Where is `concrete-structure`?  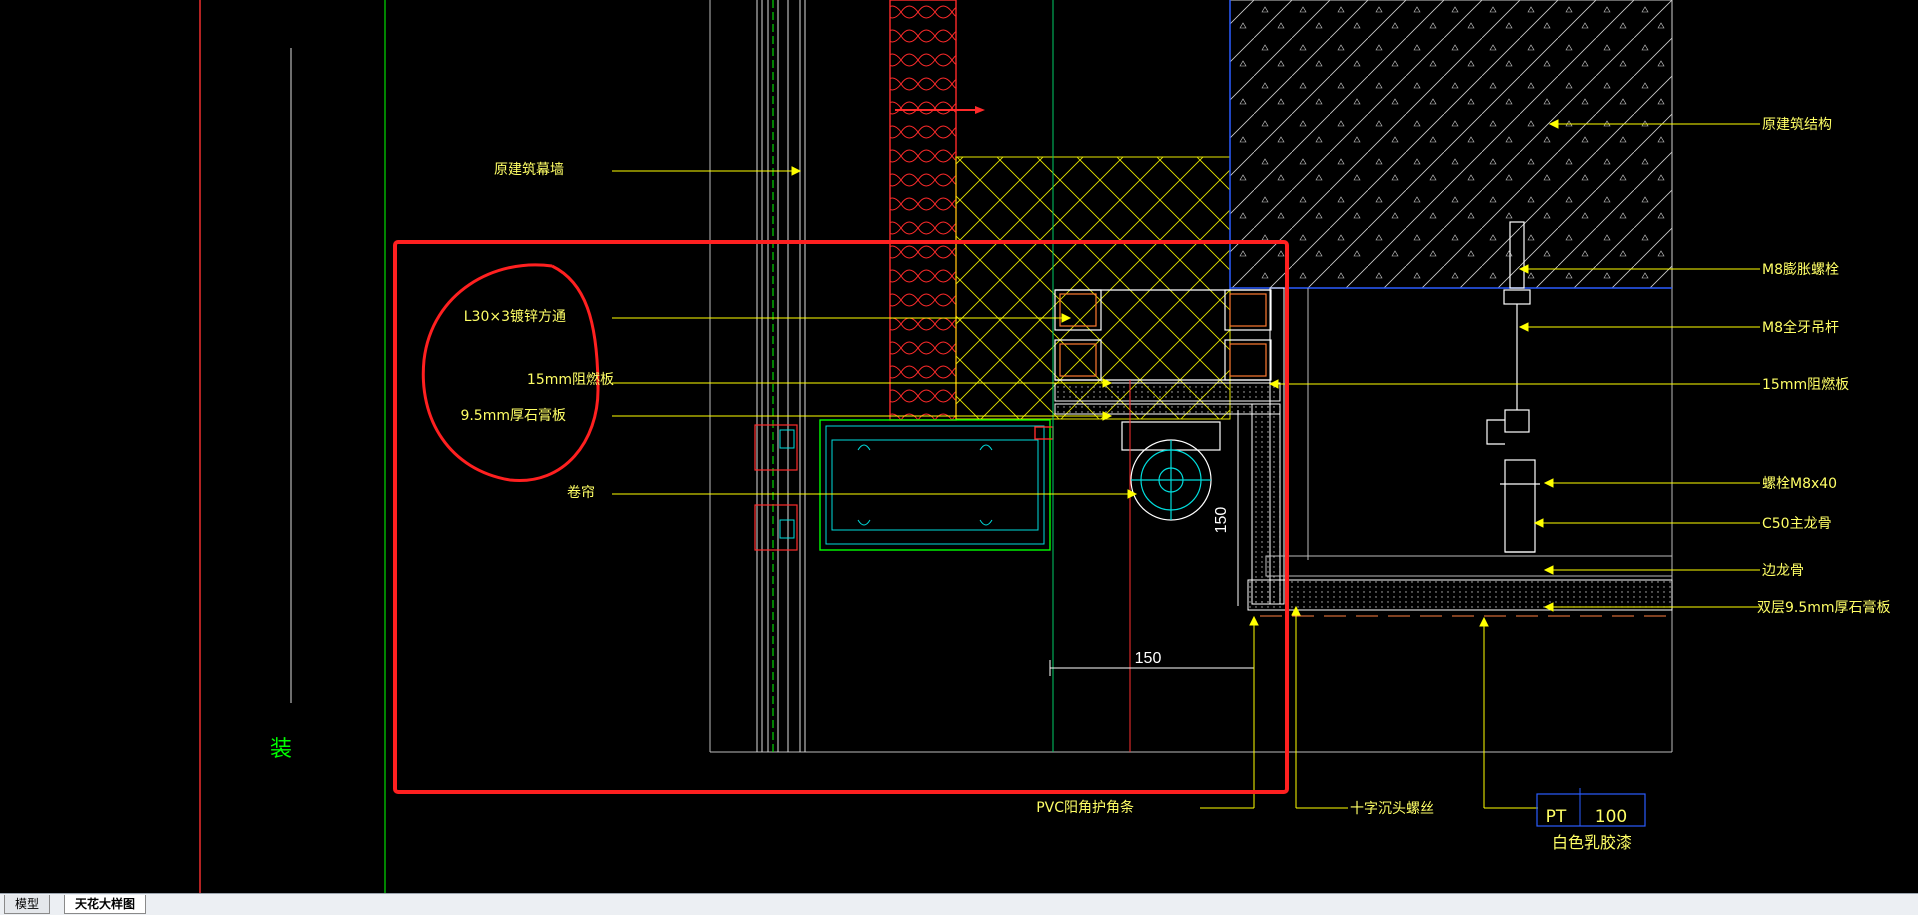 concrete-structure is located at coordinates (1451, 144).